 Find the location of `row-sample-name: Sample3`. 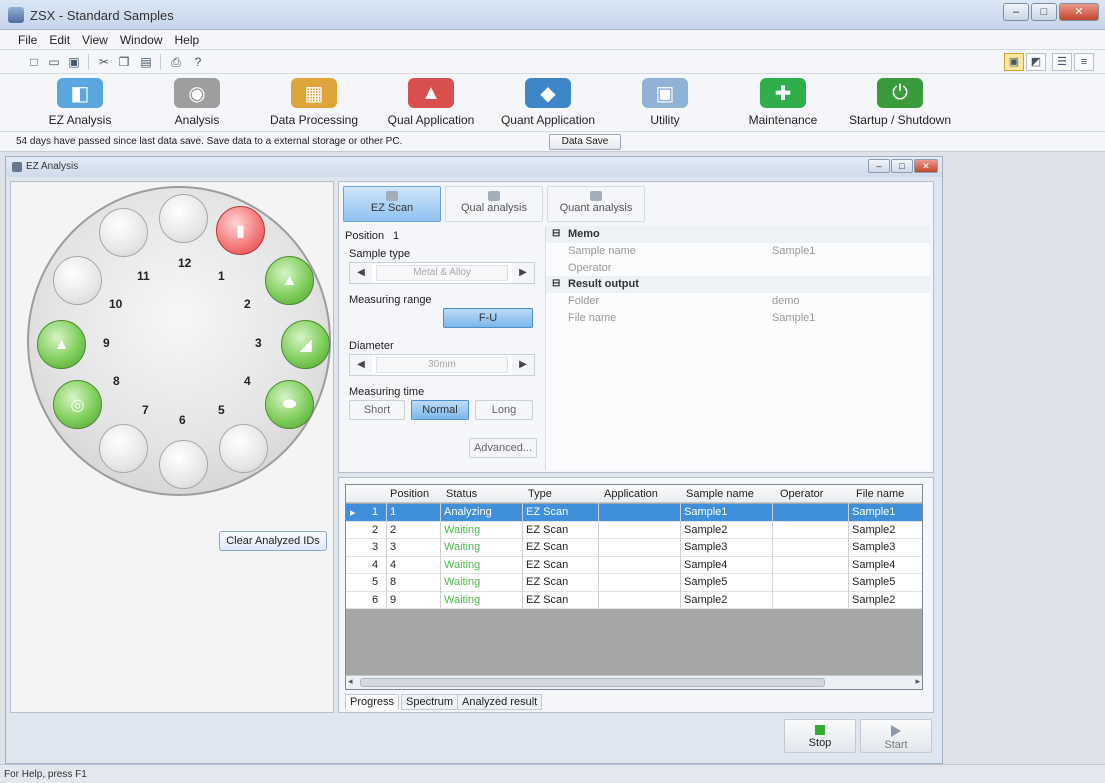

row-sample-name: Sample3 is located at coordinates (706, 547).